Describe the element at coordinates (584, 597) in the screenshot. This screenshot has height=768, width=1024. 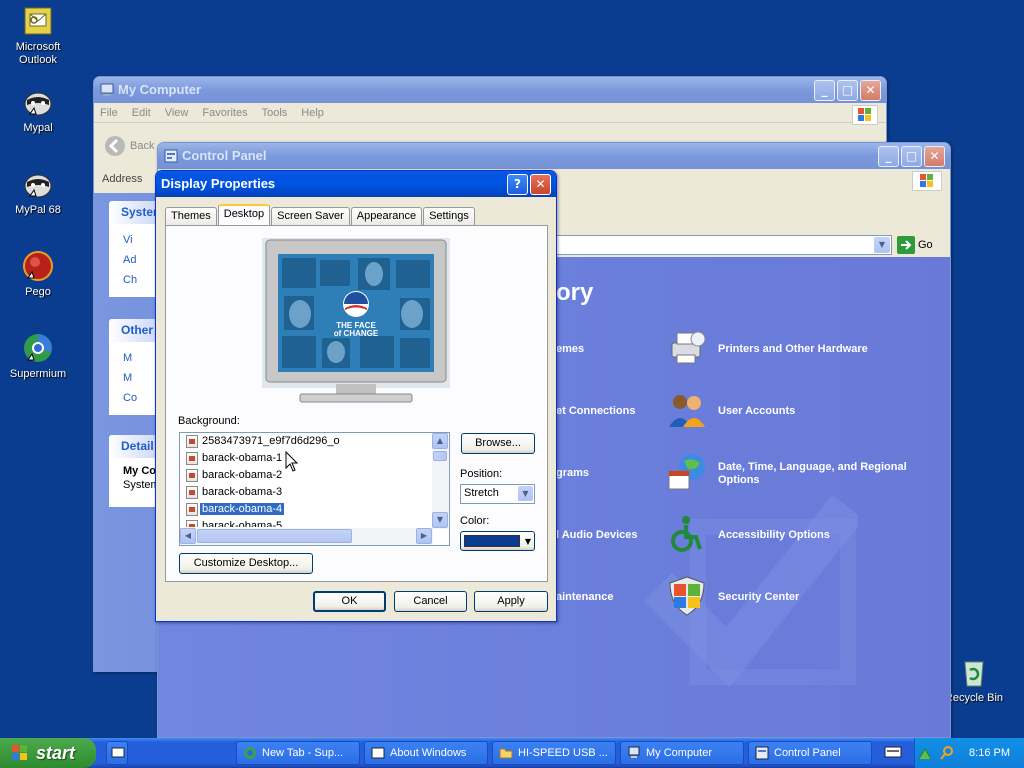
I see `category-performance-maintenance: aintenance` at that location.